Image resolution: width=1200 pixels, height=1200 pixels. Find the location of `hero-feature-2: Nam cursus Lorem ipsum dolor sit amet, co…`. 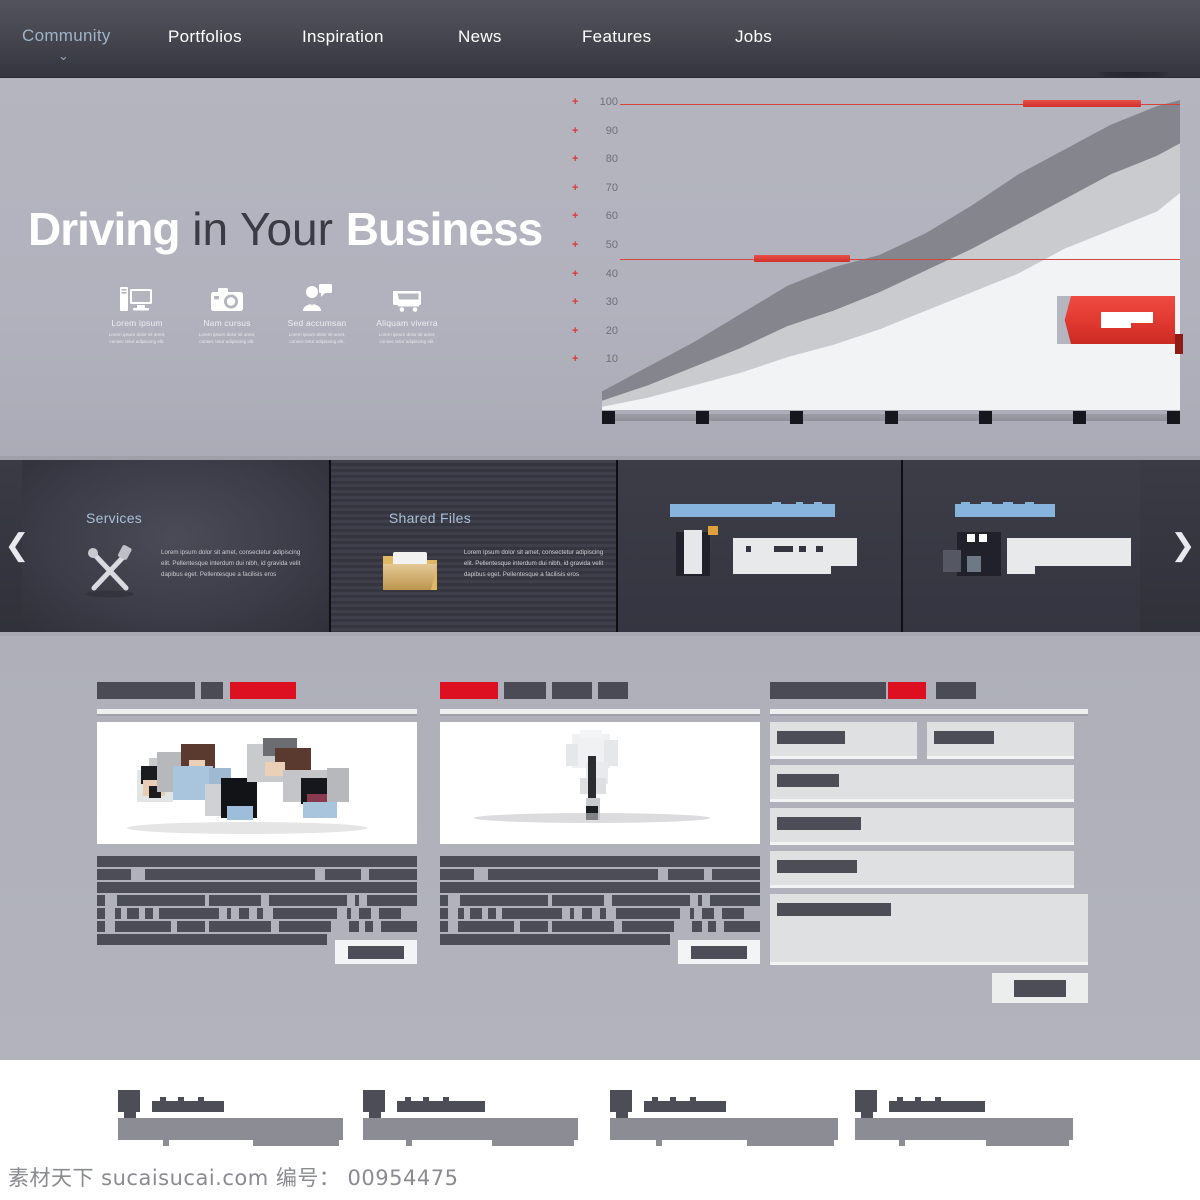

hero-feature-2: Nam cursus Lorem ipsum dolor sit amet, co… is located at coordinates (227, 311).